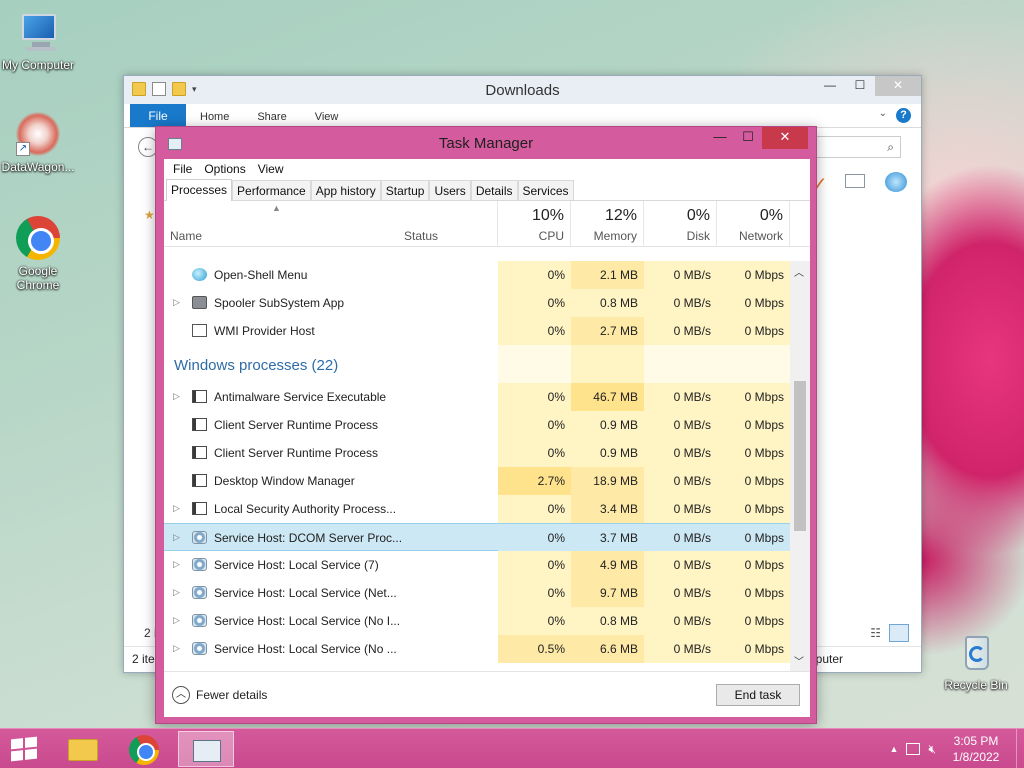 The image size is (1024, 768). Describe the element at coordinates (607, 331) in the screenshot. I see `process-memory: 2.7 MB` at that location.